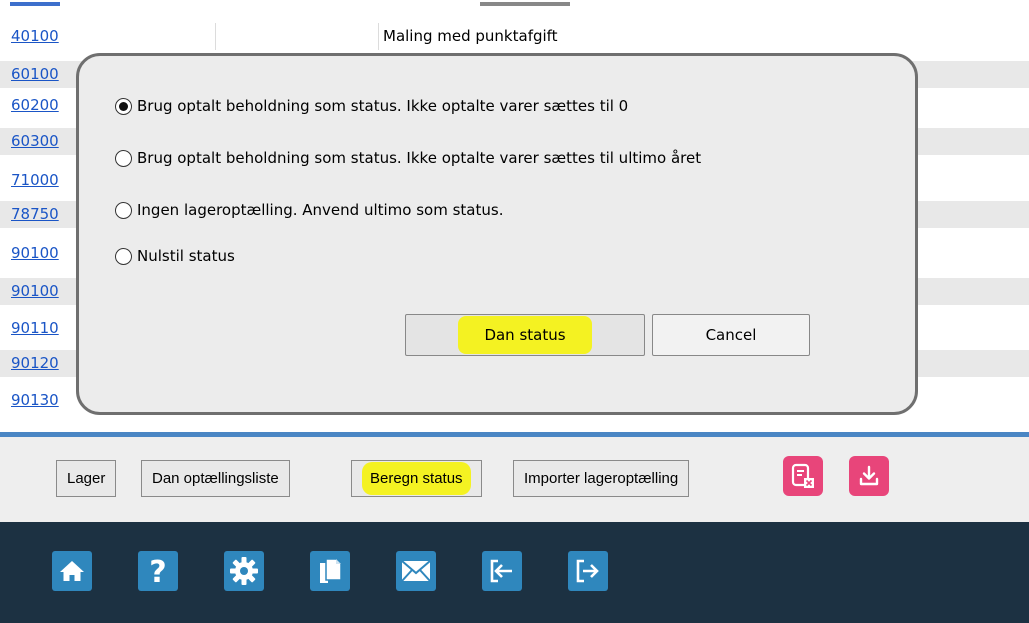 This screenshot has width=1029, height=623. Describe the element at coordinates (416, 571) in the screenshot. I see `mail-icon` at that location.